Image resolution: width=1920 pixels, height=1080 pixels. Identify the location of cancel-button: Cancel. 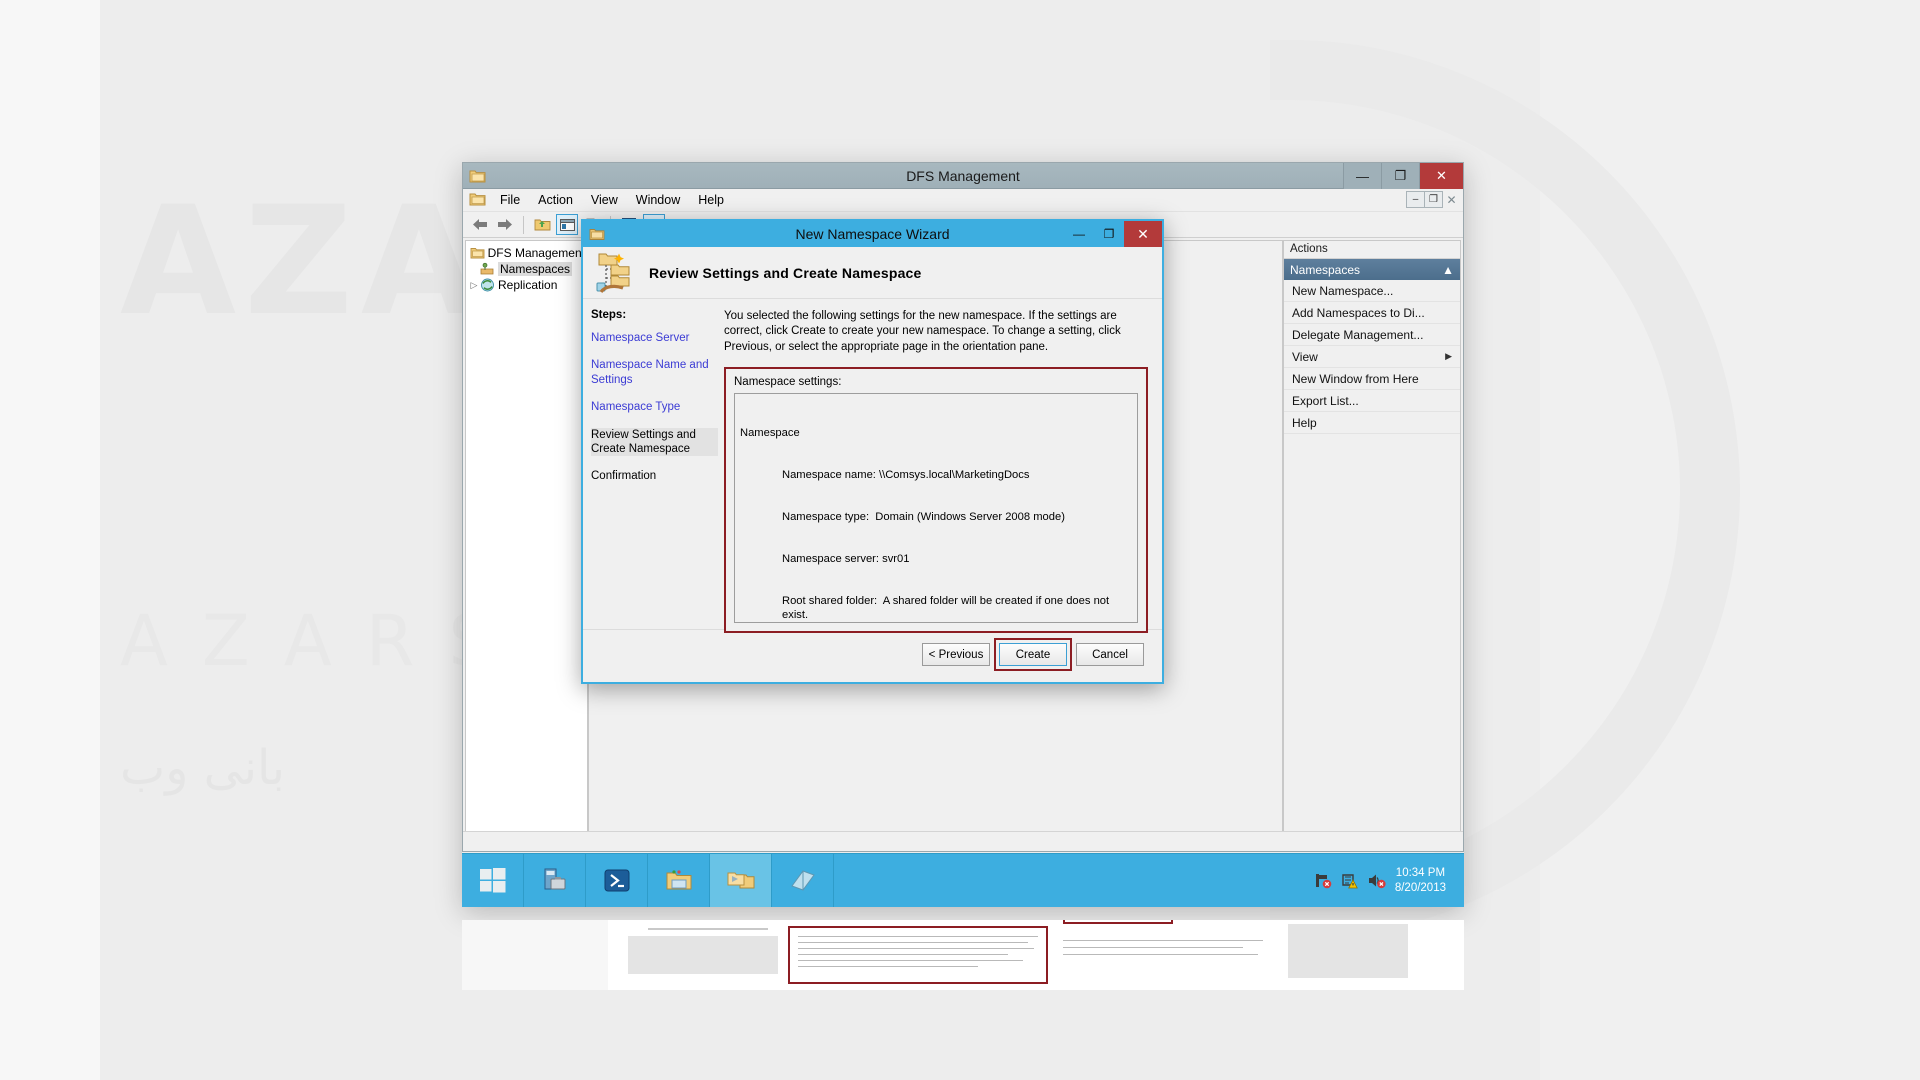
(1110, 654).